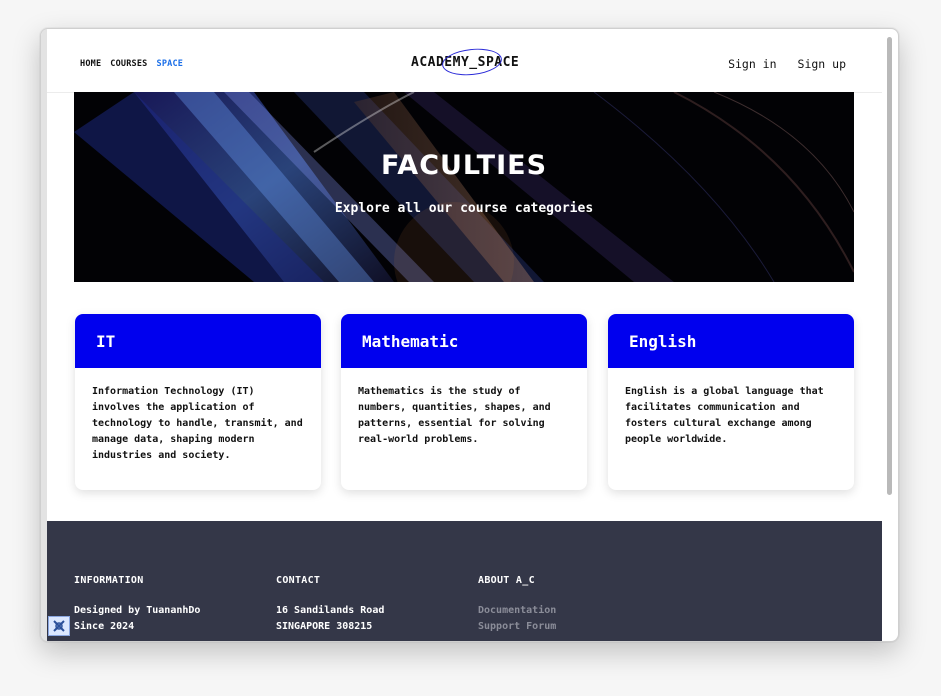 The width and height of the screenshot is (941, 696). I want to click on faculty-card-title: Mathematic, so click(464, 341).